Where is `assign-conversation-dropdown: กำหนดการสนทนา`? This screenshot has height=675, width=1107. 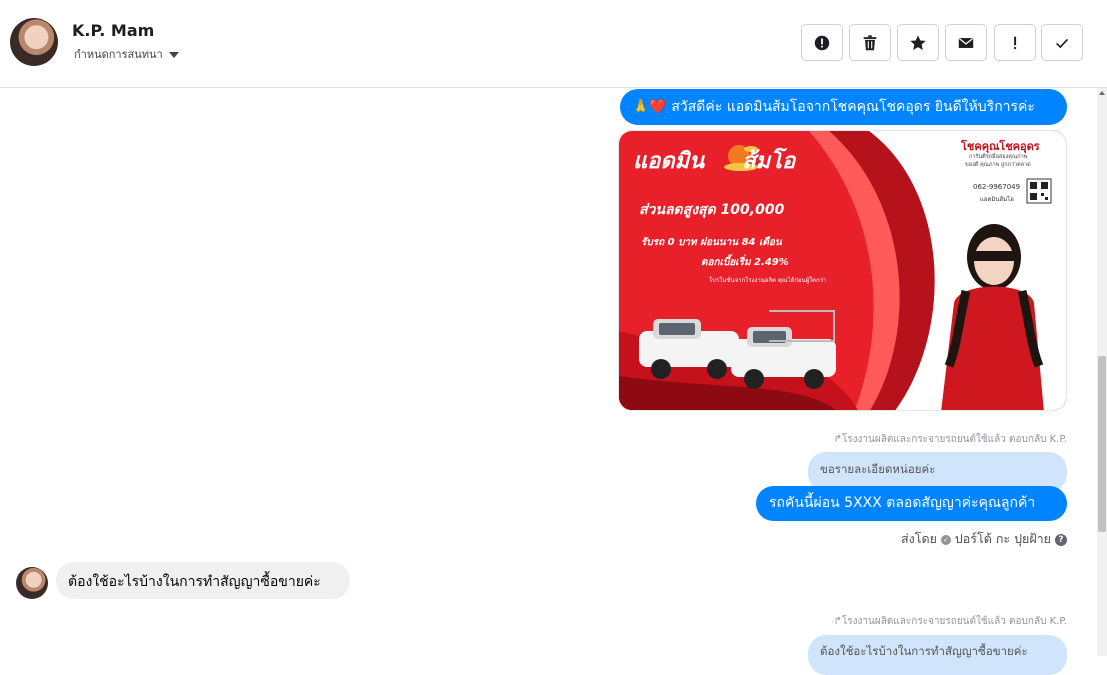
assign-conversation-dropdown: กำหนดการสนทนา is located at coordinates (126, 54).